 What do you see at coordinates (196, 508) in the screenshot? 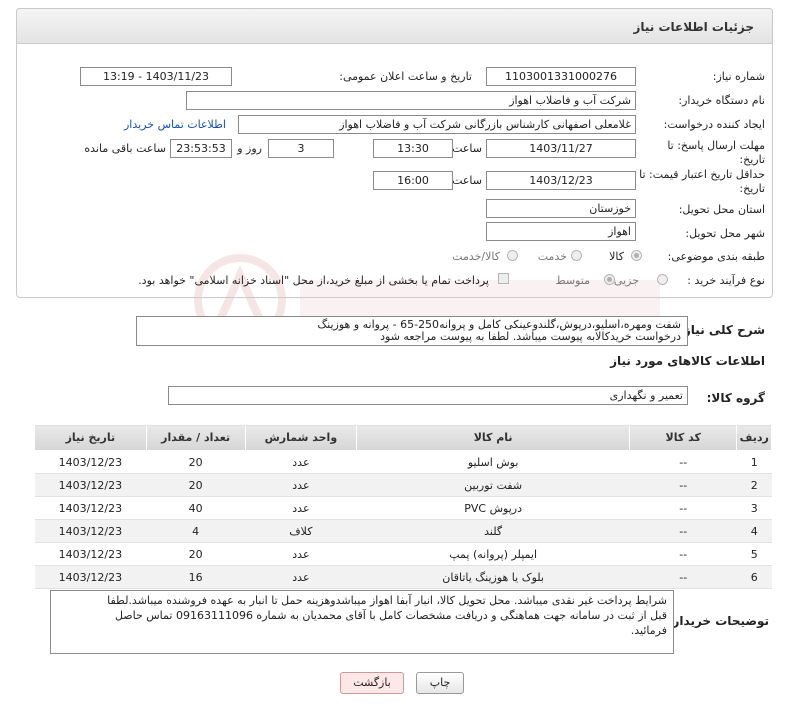
I see `quantity-cell: 40` at bounding box center [196, 508].